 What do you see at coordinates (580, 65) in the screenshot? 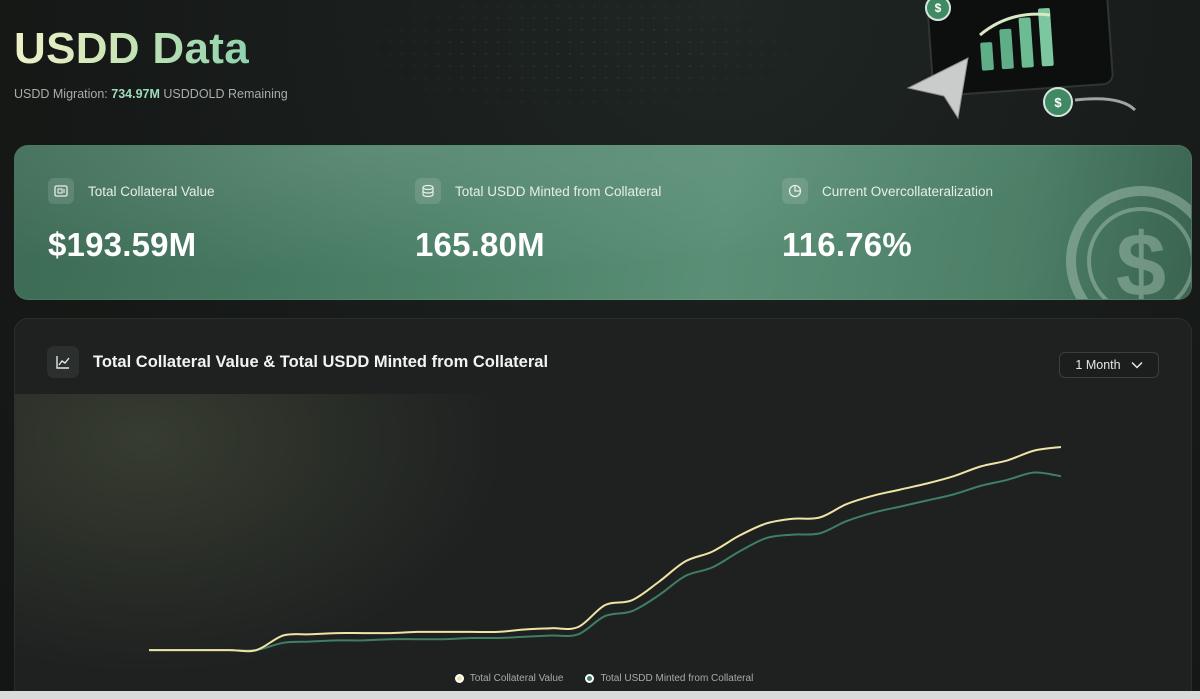
I see `dot-pattern-decoration` at bounding box center [580, 65].